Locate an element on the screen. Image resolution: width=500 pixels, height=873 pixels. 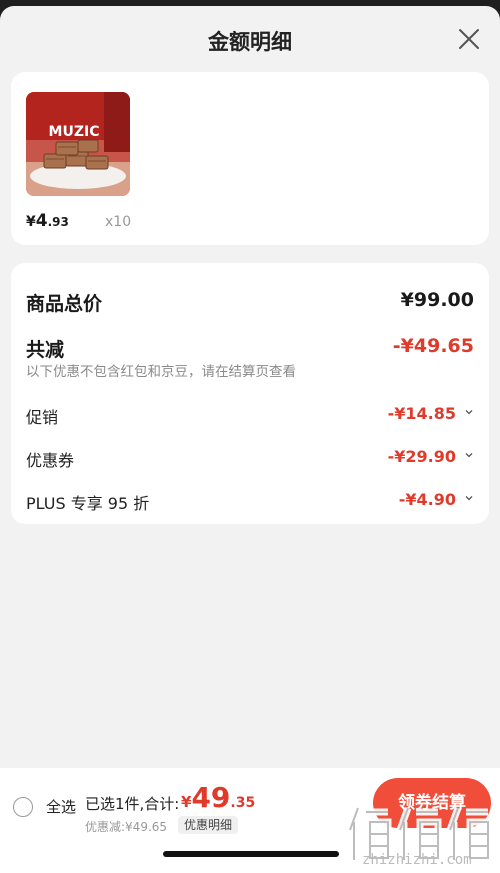
total-amount: ¥49.35 is located at coordinates (218, 797).